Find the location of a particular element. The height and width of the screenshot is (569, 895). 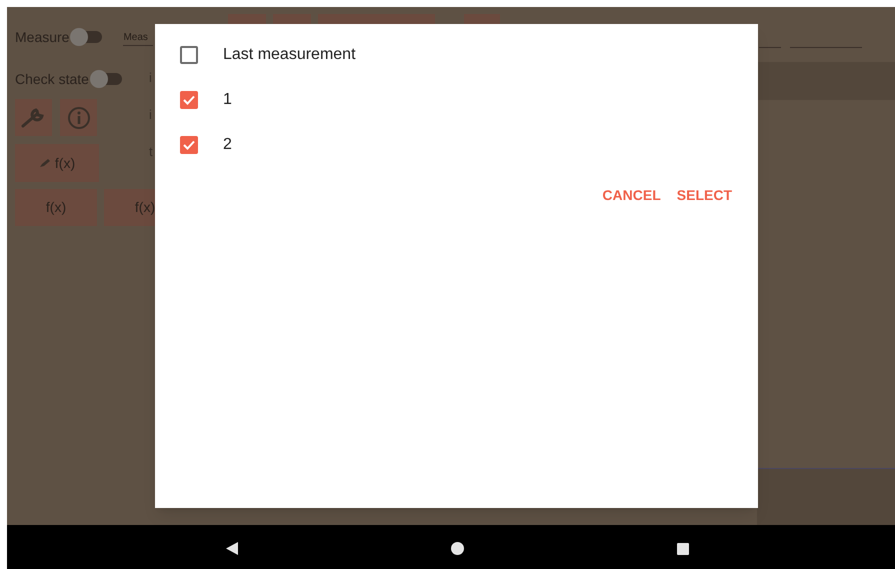

function-button: f(x) is located at coordinates (56, 207).